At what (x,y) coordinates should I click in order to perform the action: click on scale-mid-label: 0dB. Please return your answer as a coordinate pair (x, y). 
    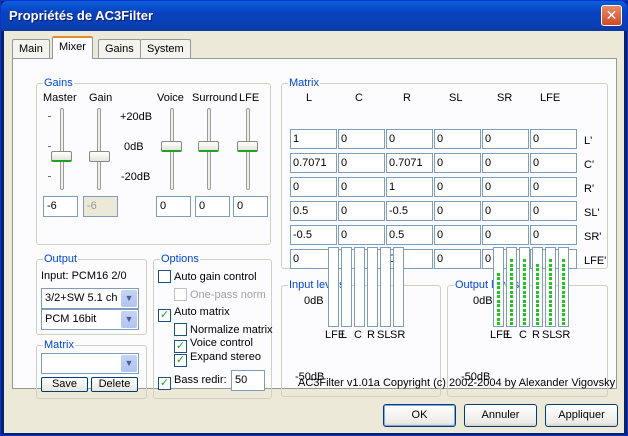
    Looking at the image, I should click on (134, 147).